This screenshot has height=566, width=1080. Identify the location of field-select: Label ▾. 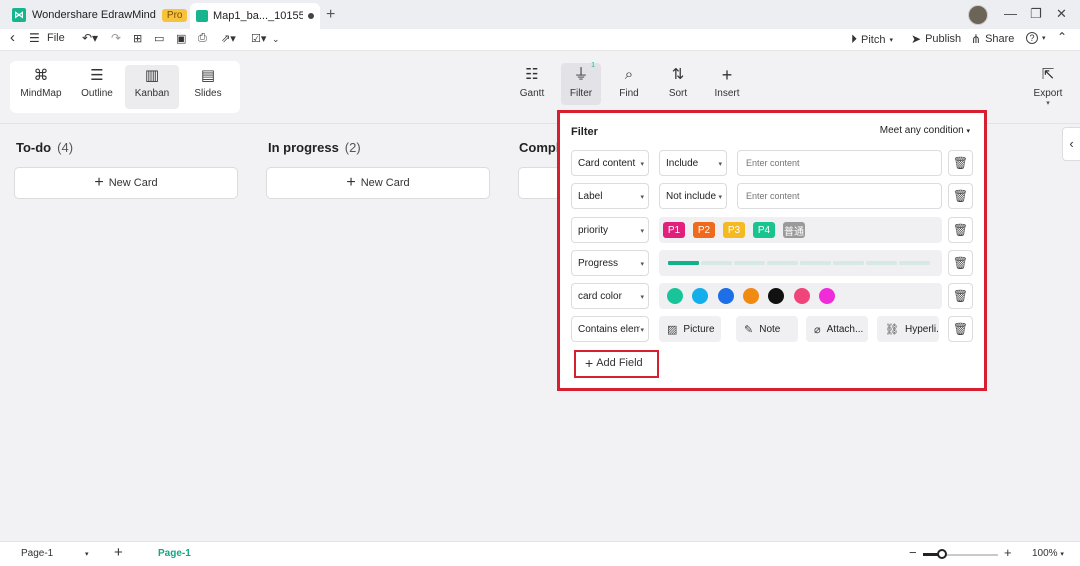
(610, 196).